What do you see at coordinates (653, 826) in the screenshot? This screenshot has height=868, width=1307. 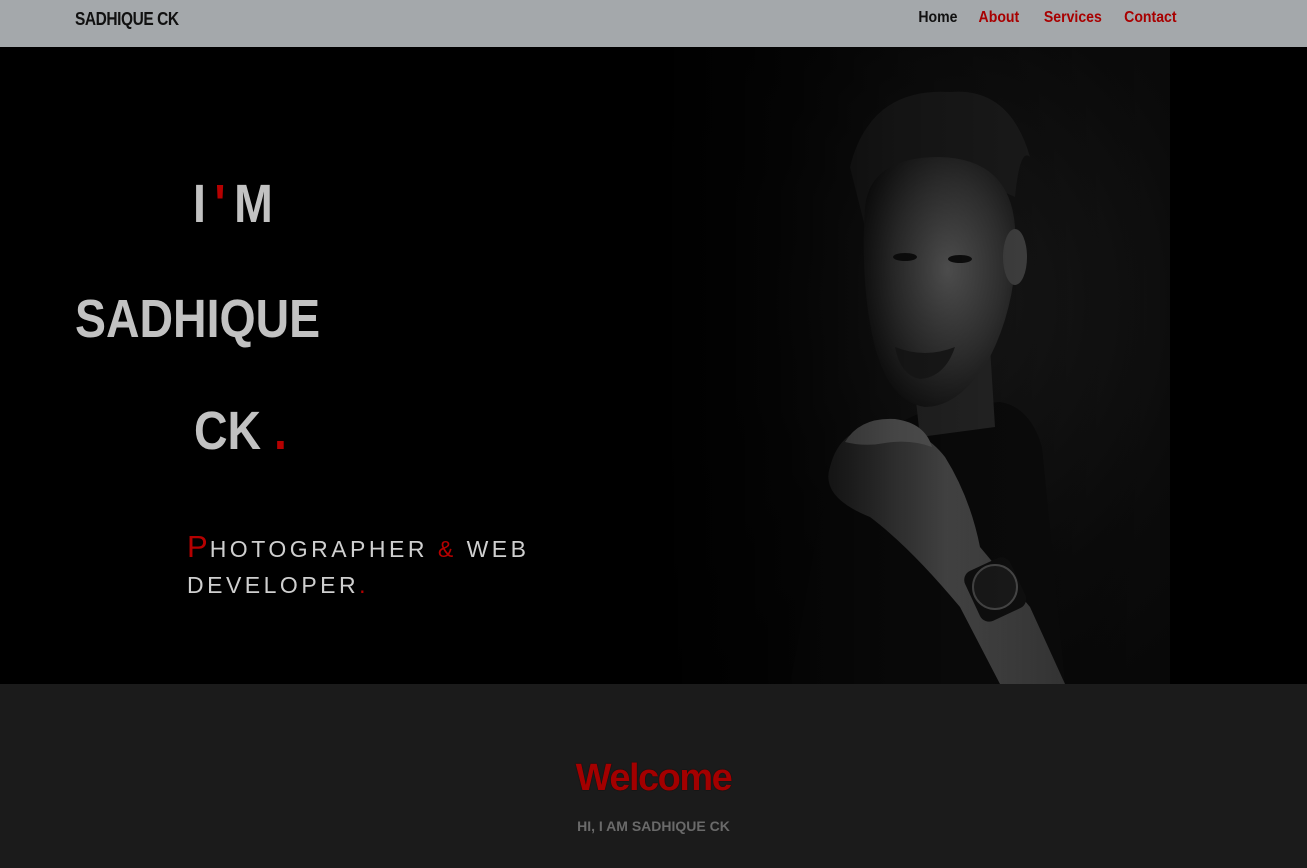 I see `welcome-subtitle: HI, I AM SADHIQUE CK` at bounding box center [653, 826].